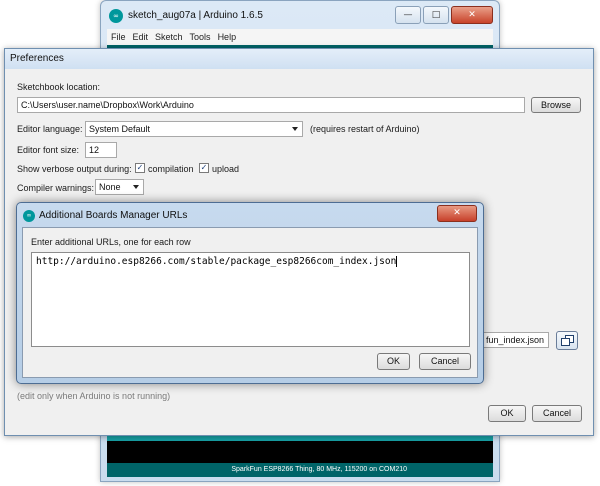 Image resolution: width=600 pixels, height=486 pixels. What do you see at coordinates (516, 340) in the screenshot?
I see `additional-urls-field: fun_index.json` at bounding box center [516, 340].